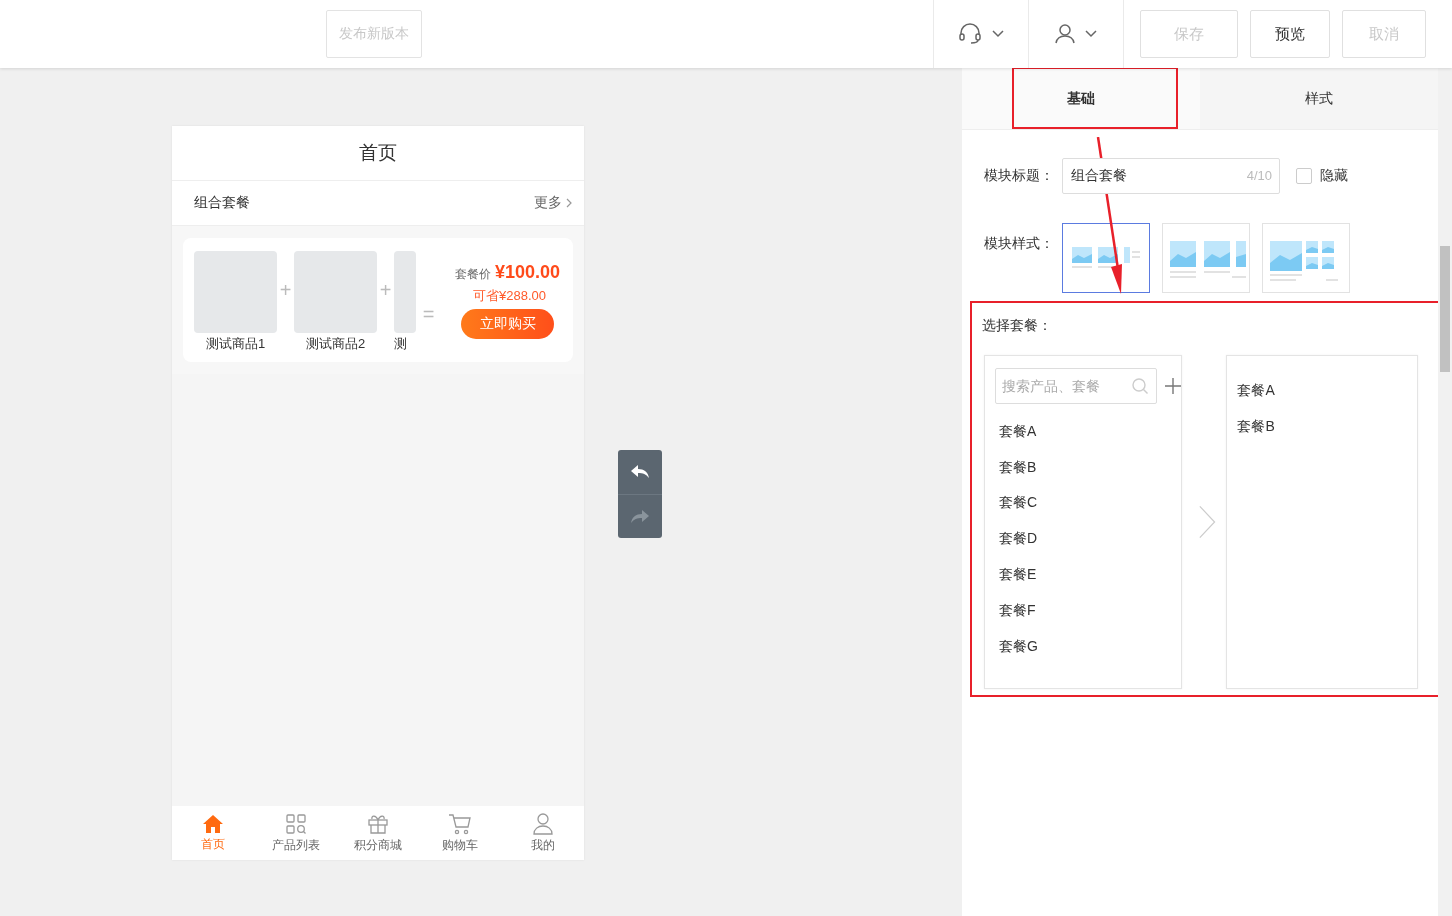 Image resolution: width=1452 pixels, height=916 pixels. What do you see at coordinates (509, 295) in the screenshot?
I see `savings-text: 可省¥288.00` at bounding box center [509, 295].